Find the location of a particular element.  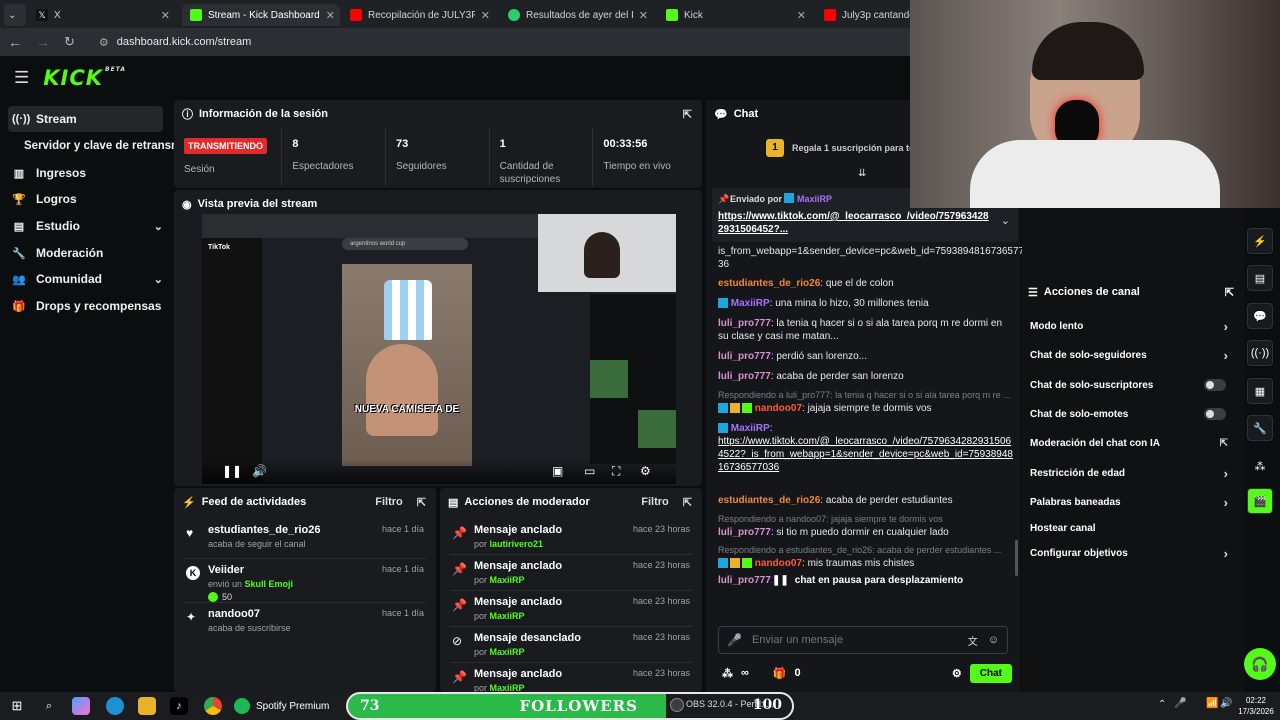

sidebar-item-stream: ((·)) Stream is located at coordinates (85, 119).